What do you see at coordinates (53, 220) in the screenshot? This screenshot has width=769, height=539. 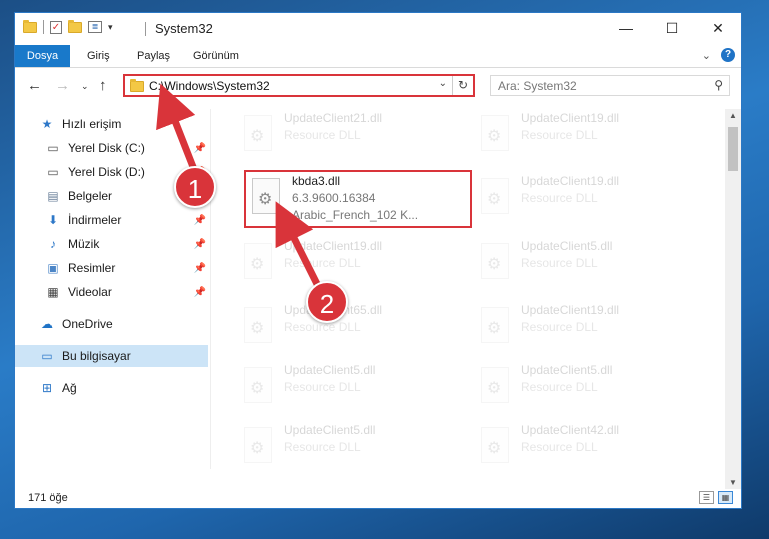 I see `download-icon: ⬇` at bounding box center [53, 220].